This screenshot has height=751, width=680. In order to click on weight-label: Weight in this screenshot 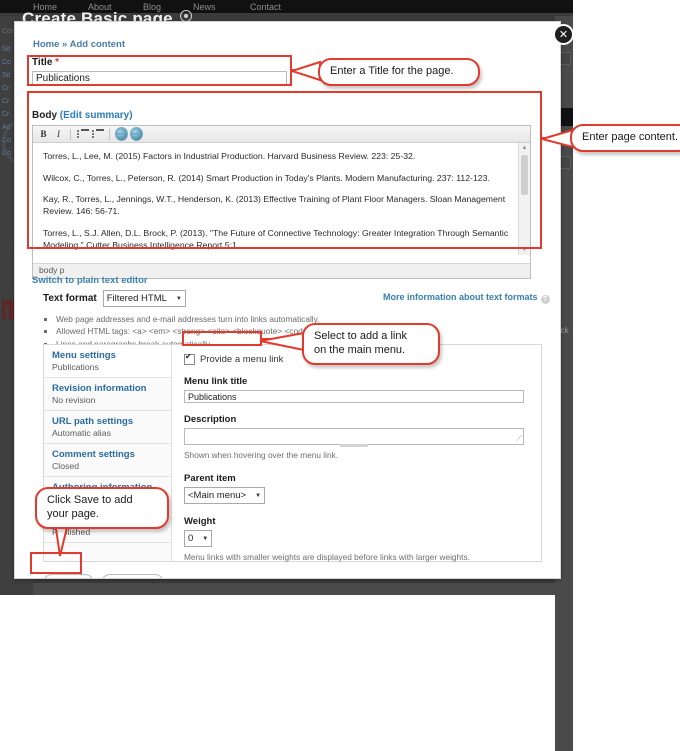, I will do `click(200, 521)`.